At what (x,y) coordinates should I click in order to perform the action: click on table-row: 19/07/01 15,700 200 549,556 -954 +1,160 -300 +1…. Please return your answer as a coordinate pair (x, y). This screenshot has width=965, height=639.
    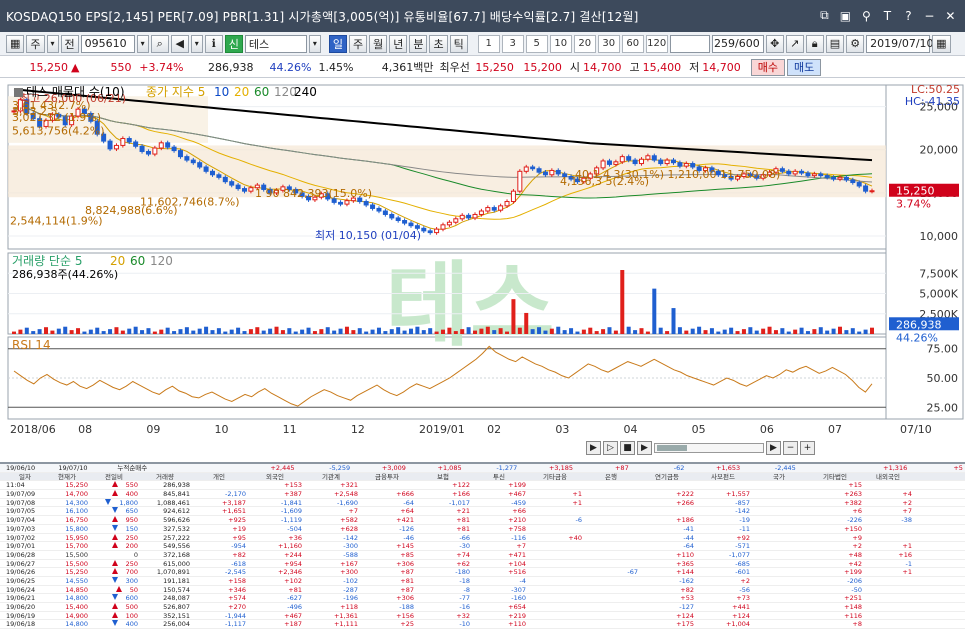
    Looking at the image, I should click on (482, 546).